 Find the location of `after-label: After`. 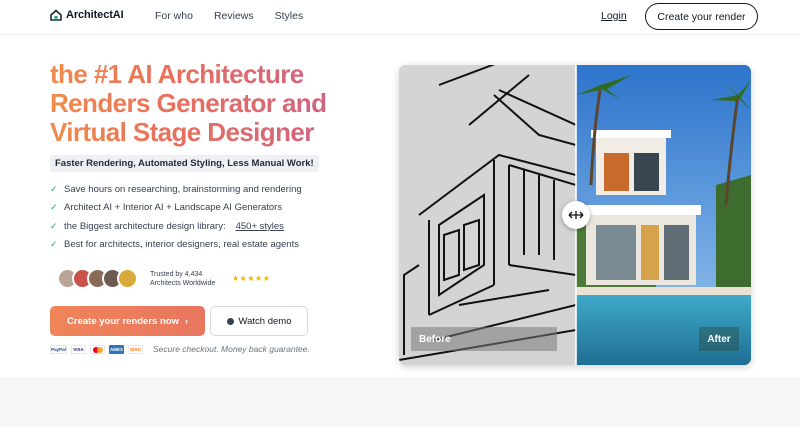

after-label: After is located at coordinates (719, 339).